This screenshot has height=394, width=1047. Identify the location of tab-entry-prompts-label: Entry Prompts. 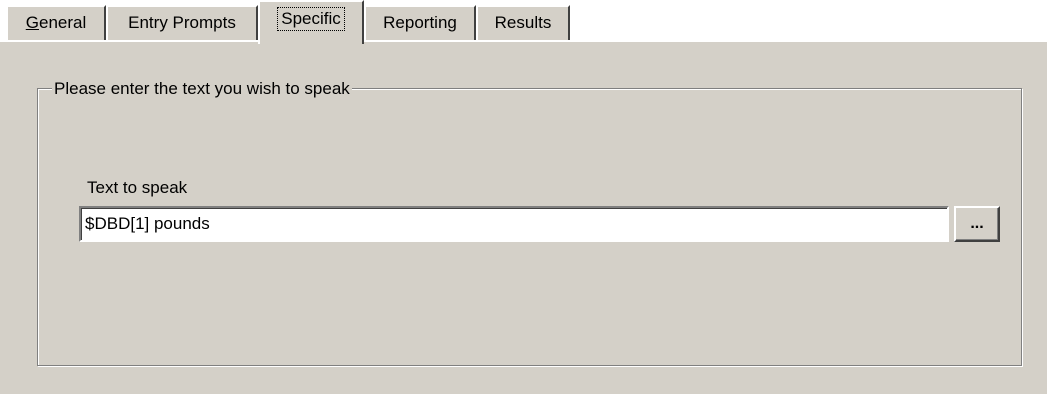
(182, 22).